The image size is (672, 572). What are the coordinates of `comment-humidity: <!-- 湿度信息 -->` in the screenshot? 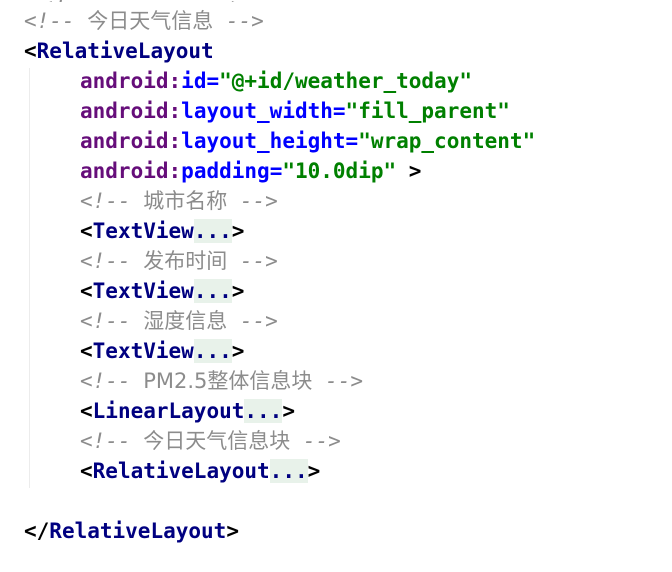 It's located at (179, 321).